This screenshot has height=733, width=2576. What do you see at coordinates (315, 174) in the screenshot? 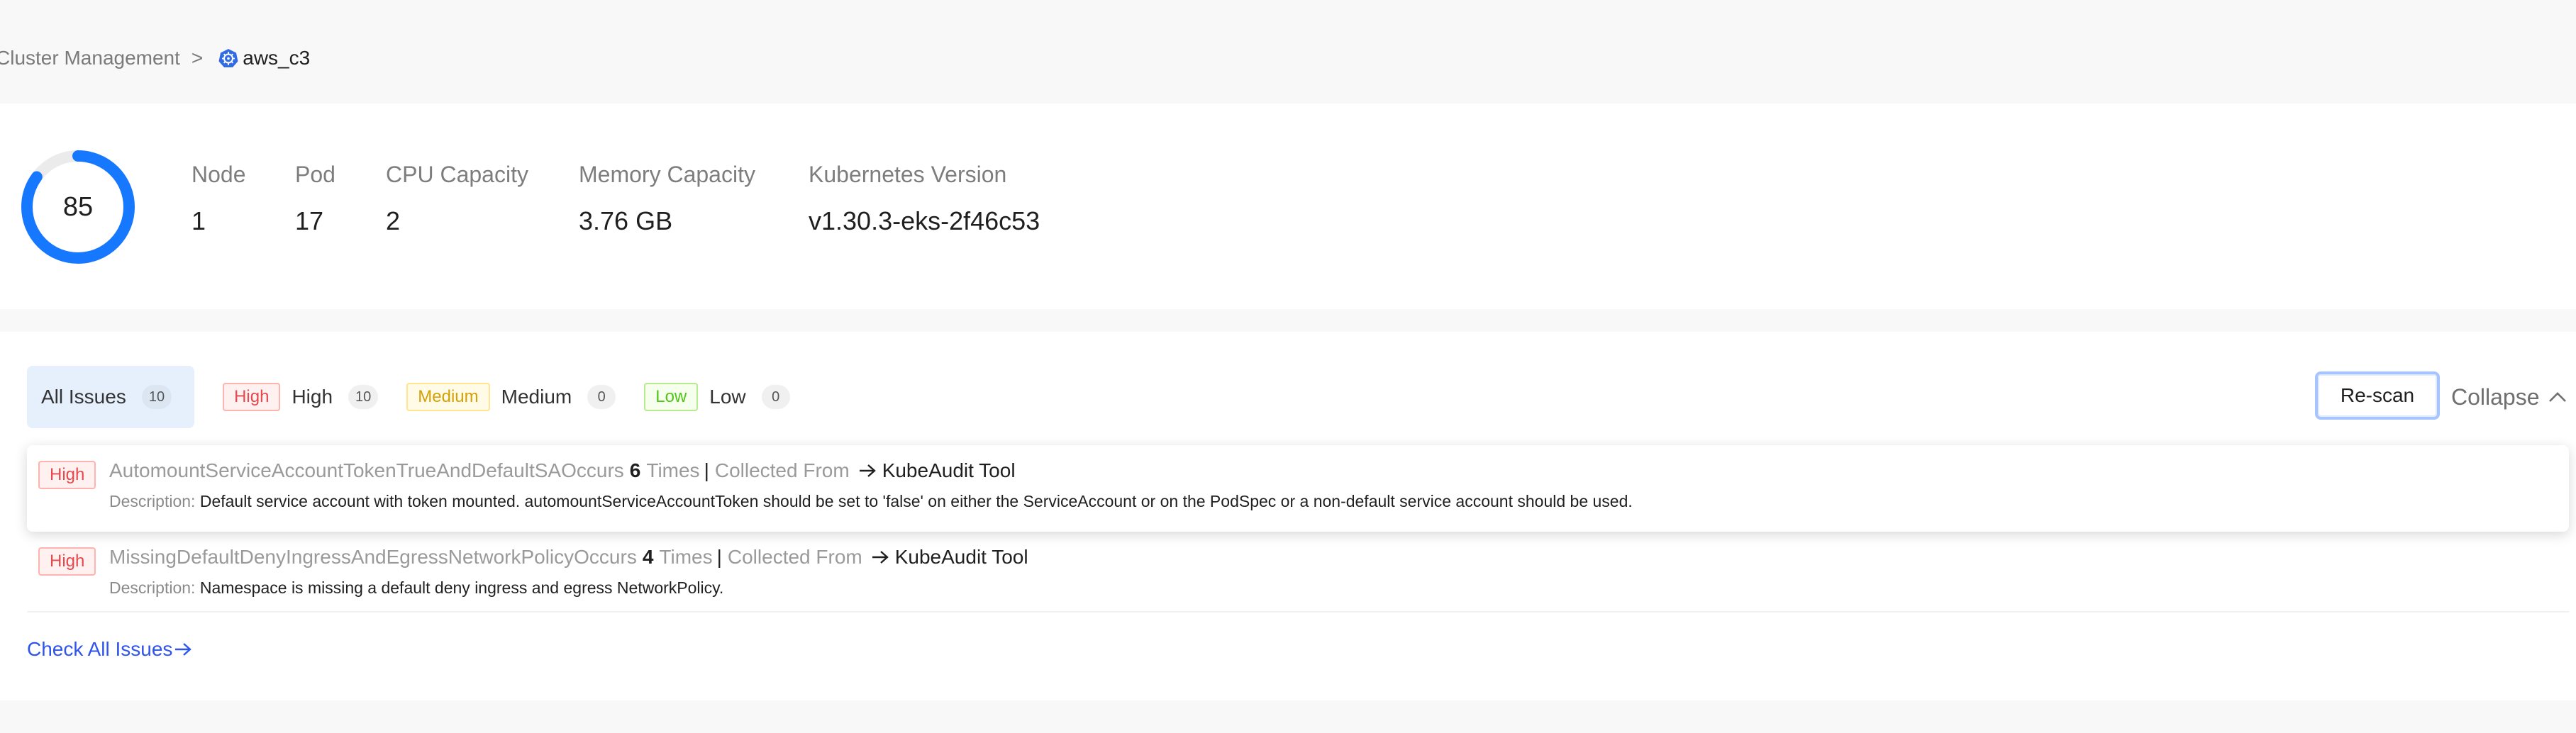
I see `stat-label: Pod` at bounding box center [315, 174].